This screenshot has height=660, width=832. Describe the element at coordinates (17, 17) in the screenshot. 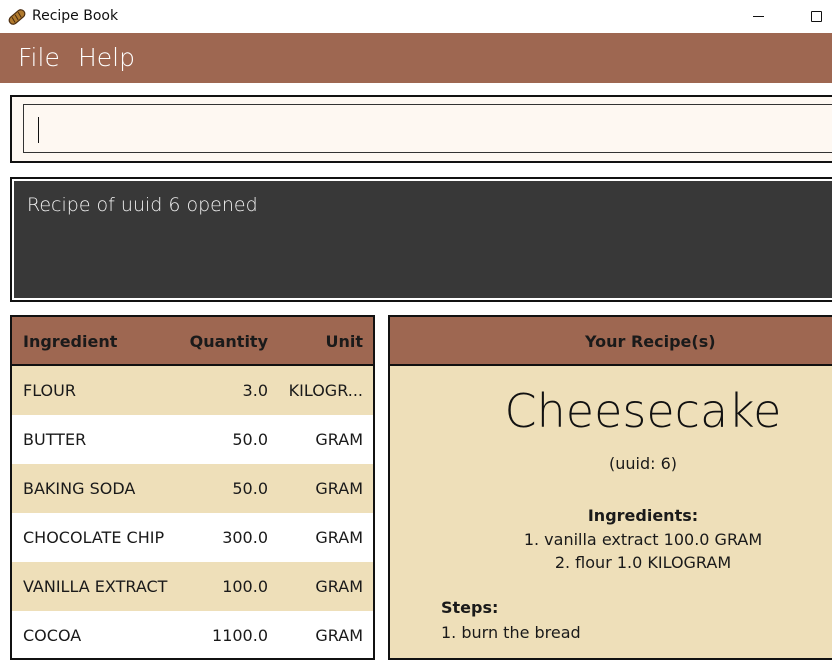

I see `bread-icon` at that location.